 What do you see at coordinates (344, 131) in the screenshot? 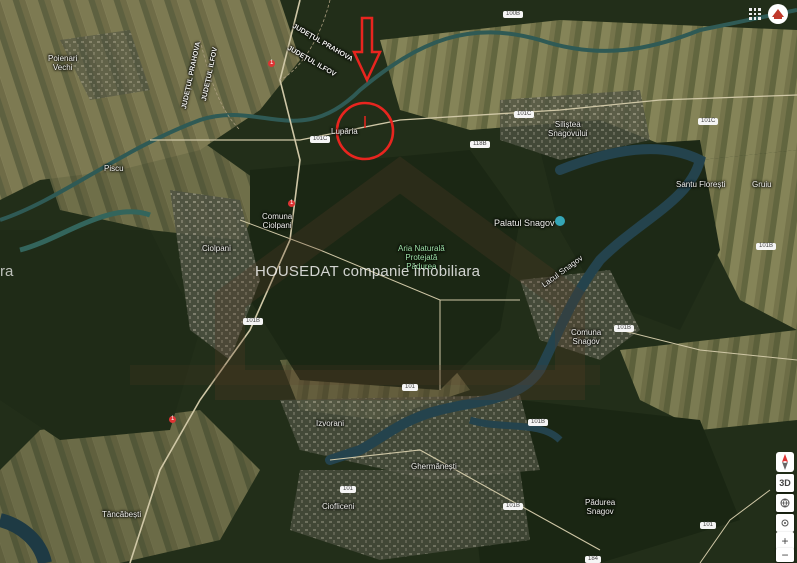
I see `label-luparia: Lupăria` at bounding box center [344, 131].